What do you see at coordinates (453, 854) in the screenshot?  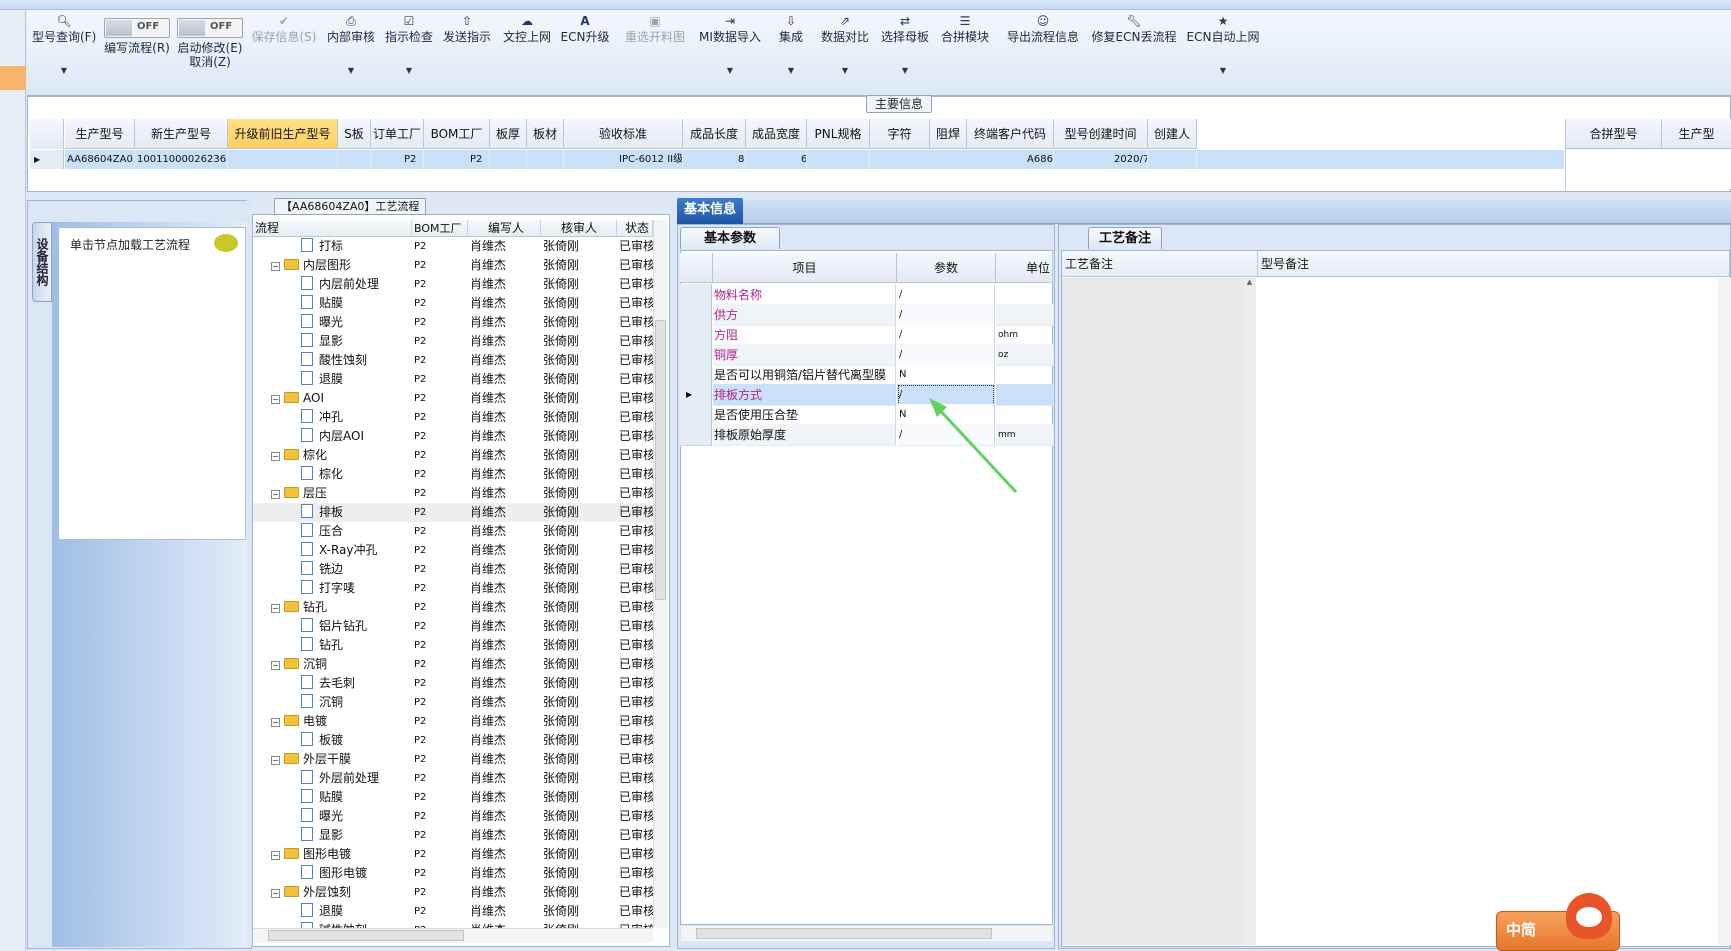 I see `tree-row: − 图形电镀 P2 肖维杰 张倚刚 已审核` at bounding box center [453, 854].